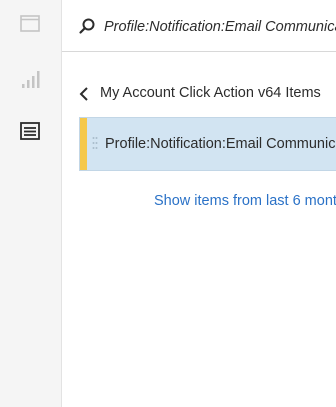 Image resolution: width=336 pixels, height=407 pixels. Describe the element at coordinates (83, 144) in the screenshot. I see `item-accent-bar` at that location.